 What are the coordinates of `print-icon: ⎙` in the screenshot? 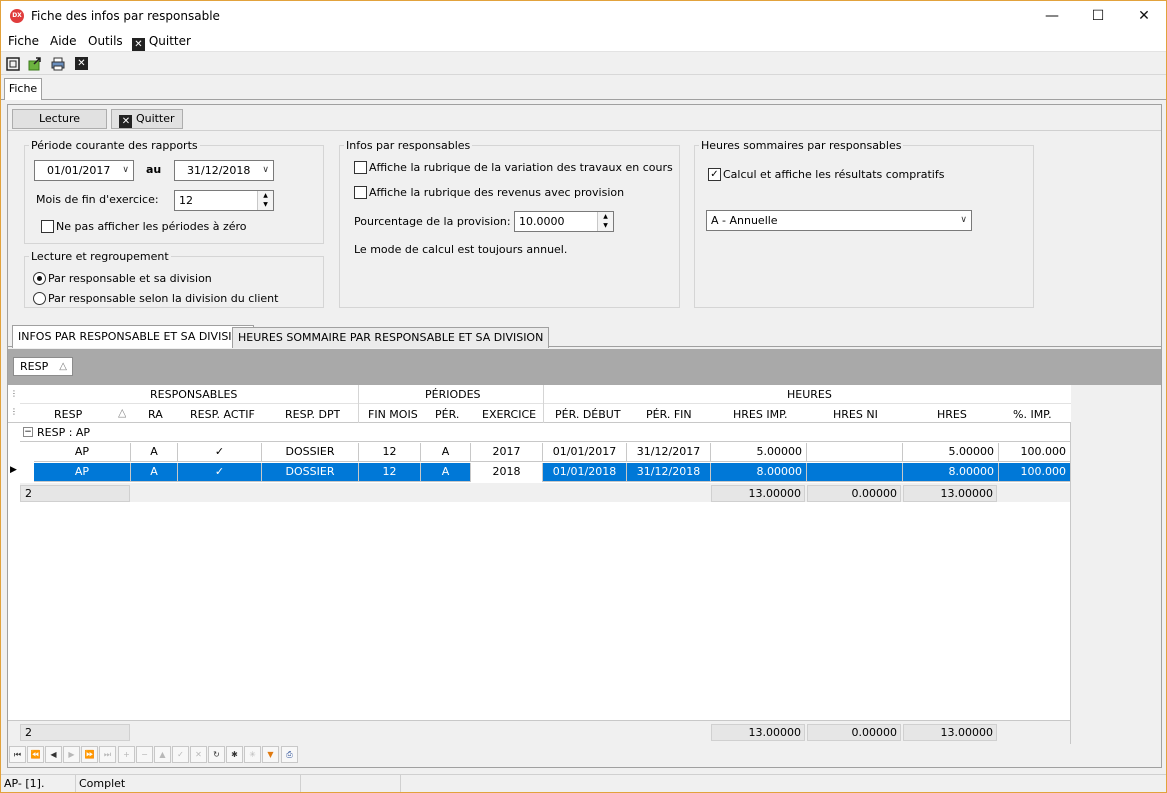 It's located at (289, 754).